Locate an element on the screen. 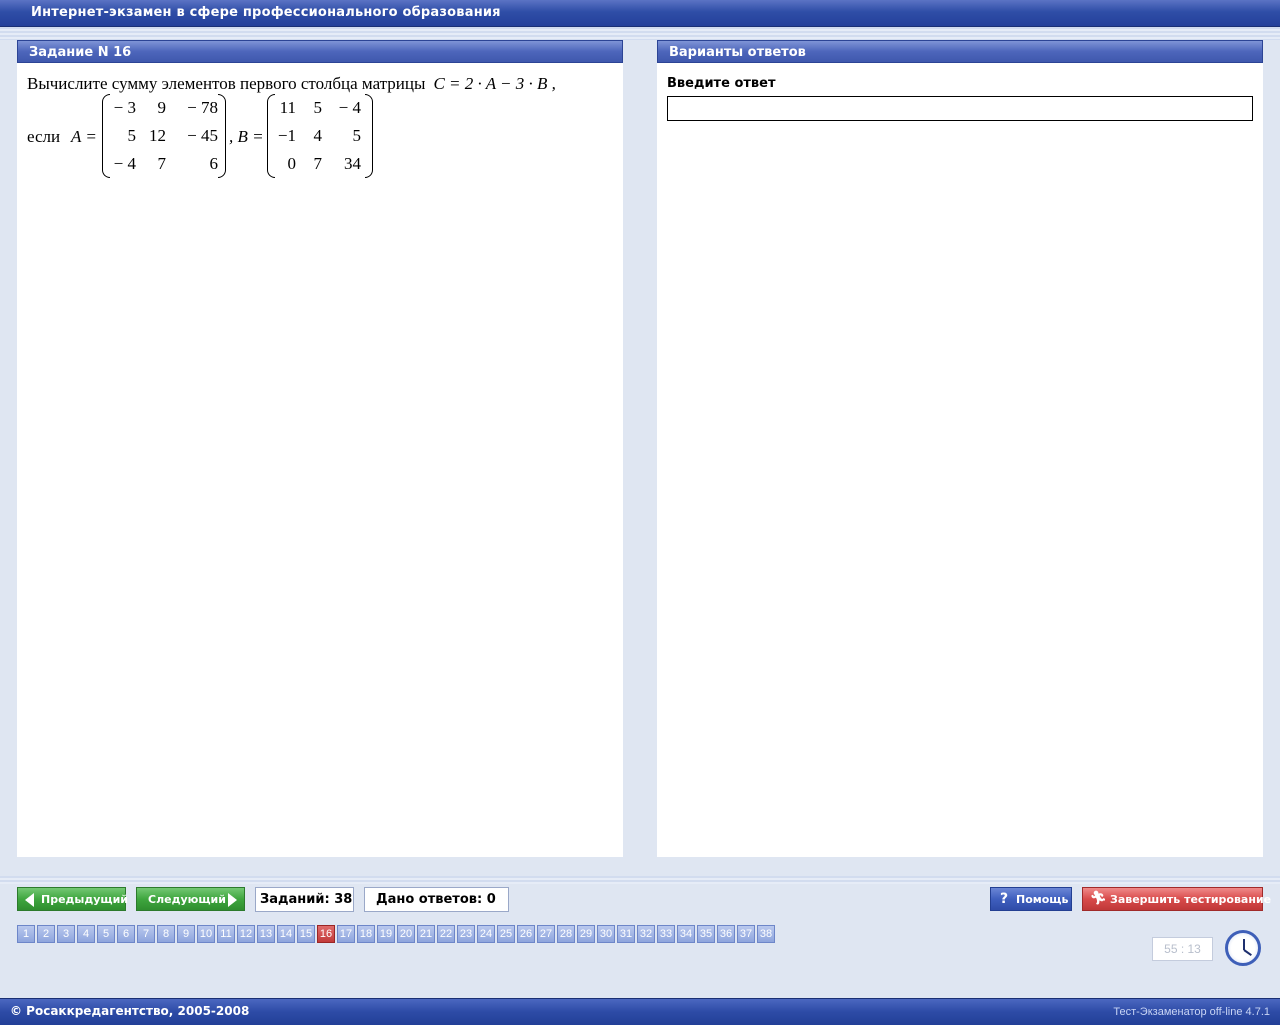  matrix-cell: 12 is located at coordinates (157, 135).